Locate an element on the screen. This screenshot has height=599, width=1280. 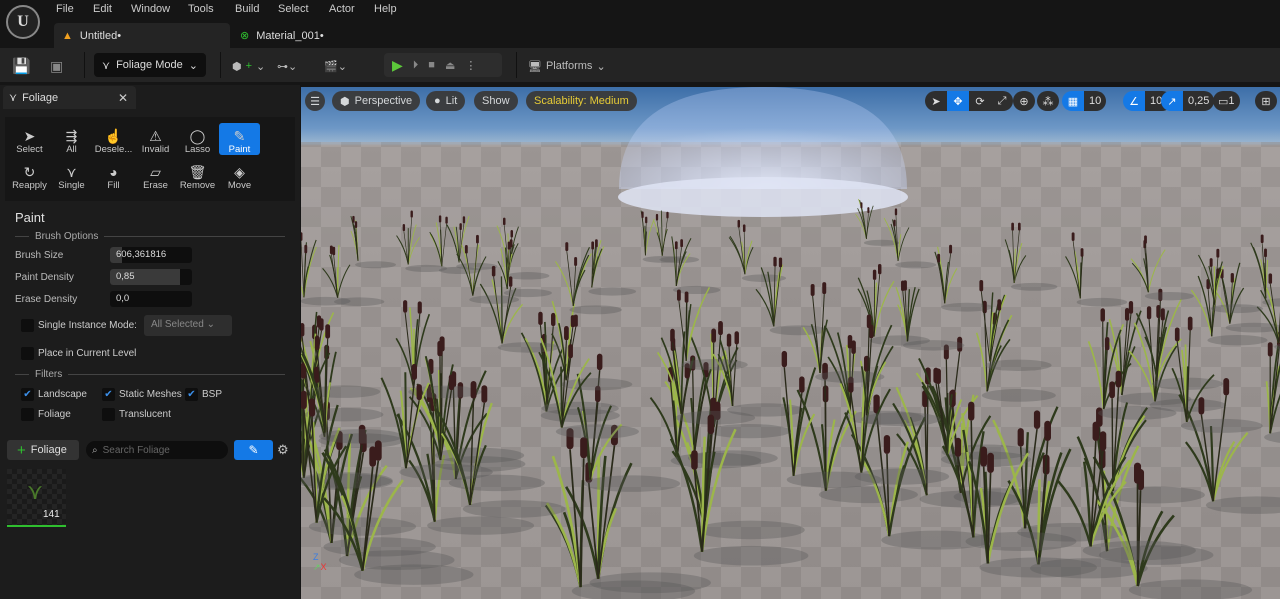
single-instance-dropdown: All Selected ⌄ is located at coordinates (188, 325).